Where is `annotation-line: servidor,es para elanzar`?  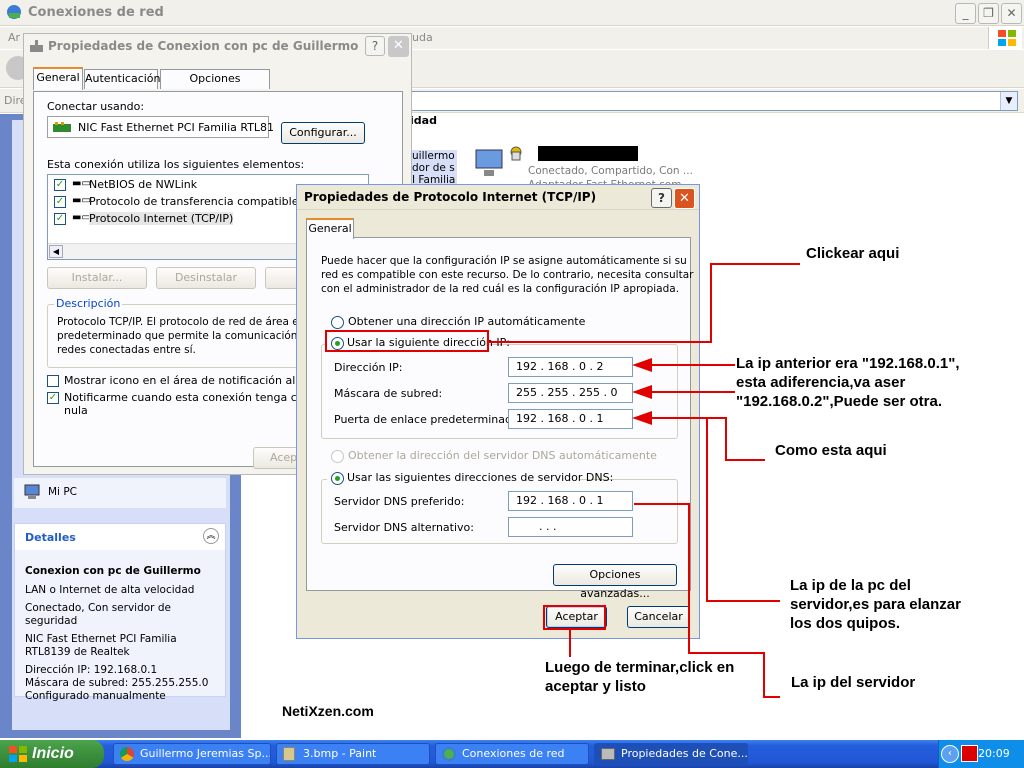
annotation-line: servidor,es para elanzar is located at coordinates (875, 604).